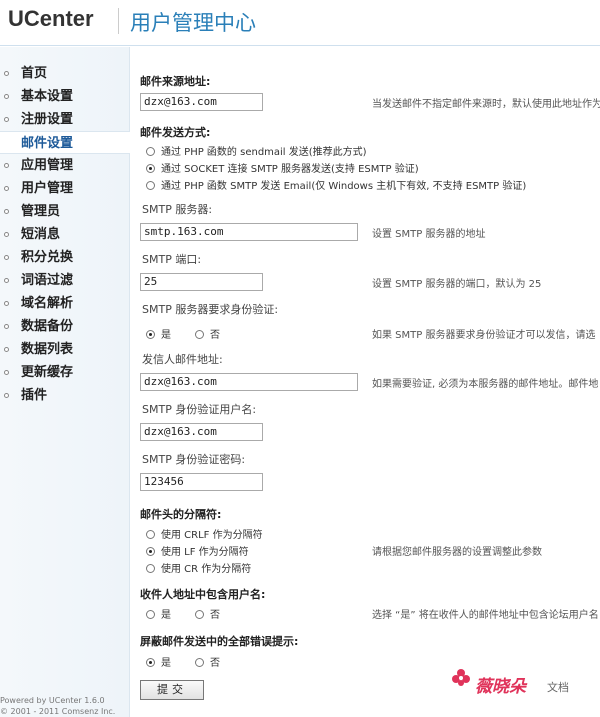 This screenshot has width=600, height=717. I want to click on separator-option-cr: 使用 CR 作为分隔符, so click(198, 567).